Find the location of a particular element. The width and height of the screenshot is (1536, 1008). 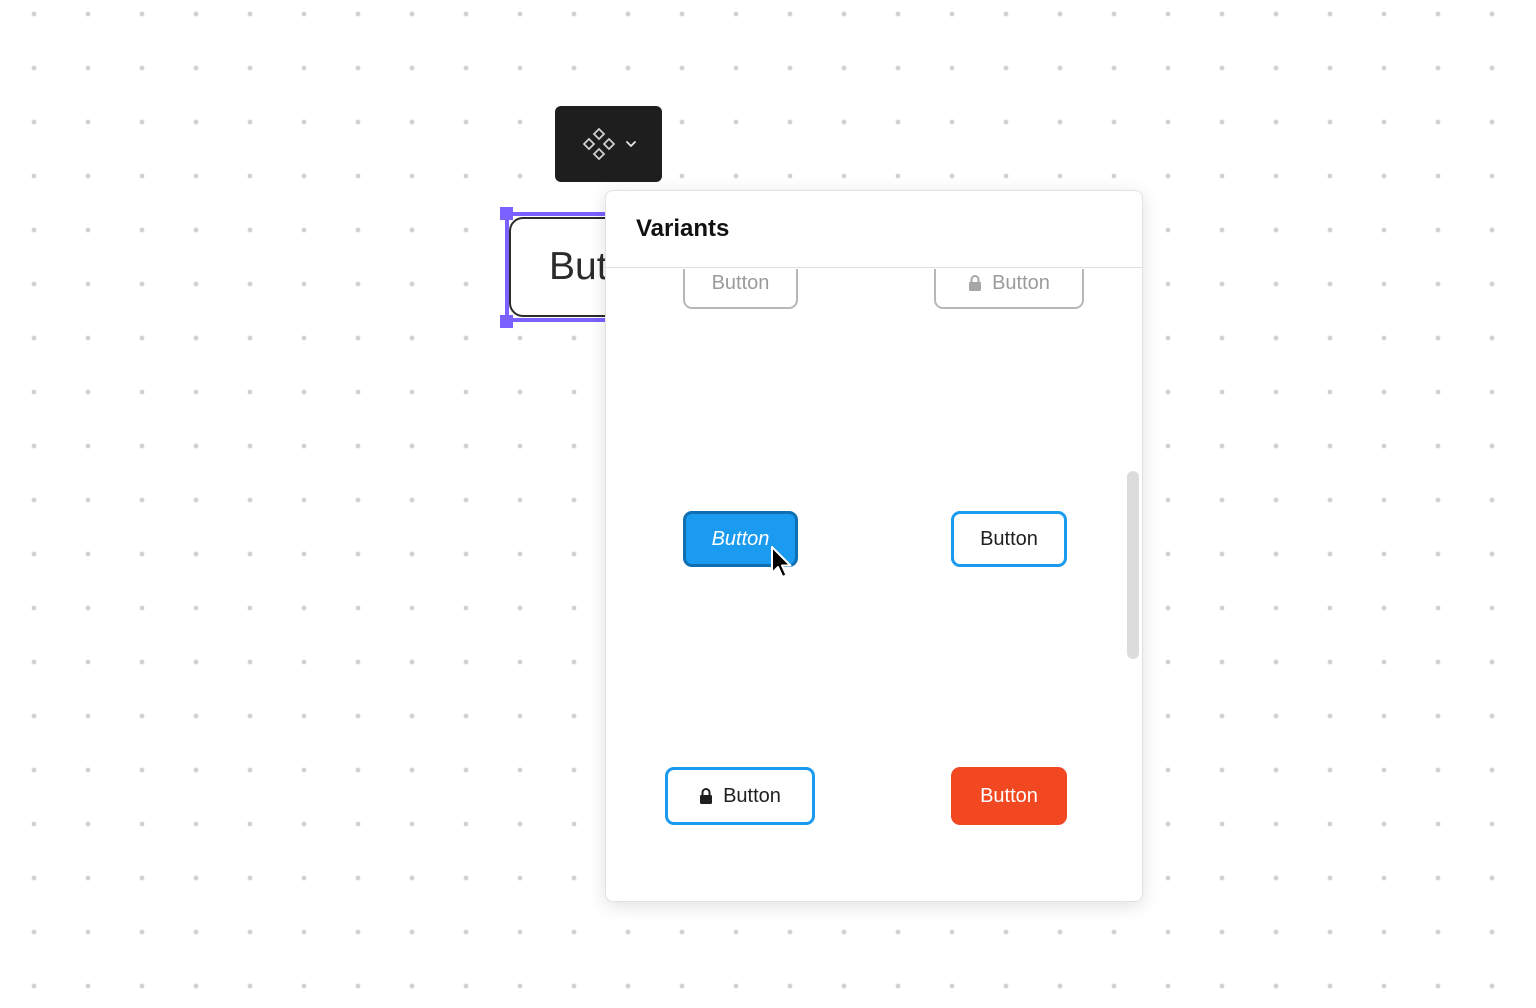

variant-primary-button: Button is located at coordinates (740, 539).